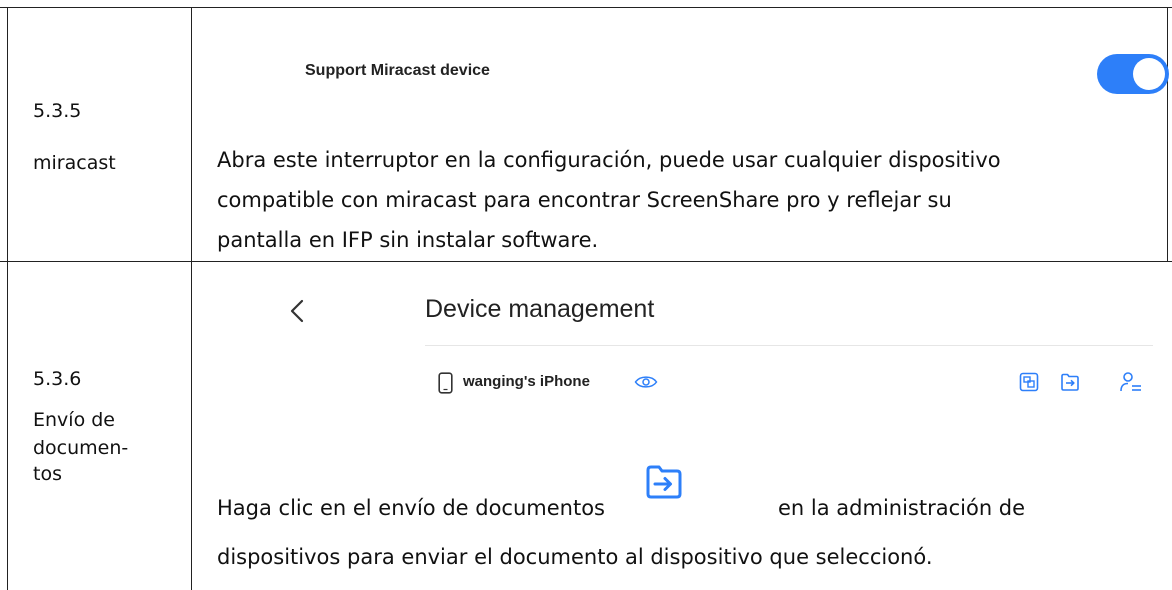 Image resolution: width=1172 pixels, height=590 pixels. What do you see at coordinates (789, 345) in the screenshot?
I see `header-divider` at bounding box center [789, 345].